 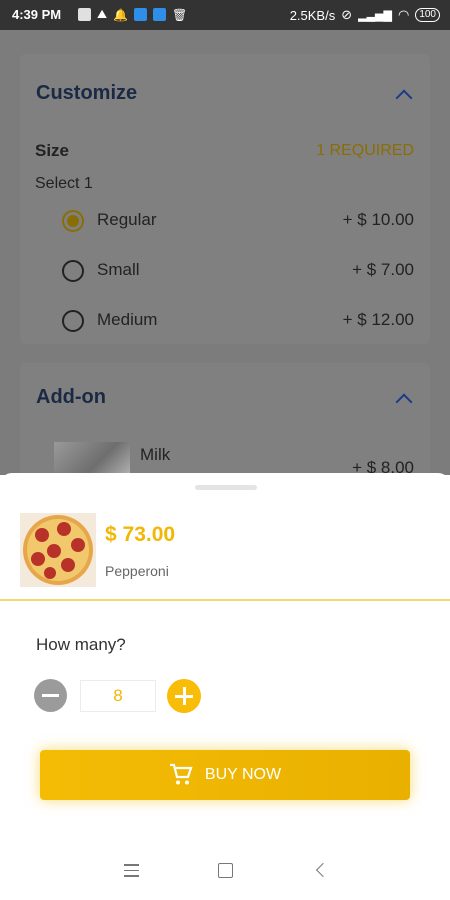 I want to click on pizza-icon, so click(x=58, y=550).